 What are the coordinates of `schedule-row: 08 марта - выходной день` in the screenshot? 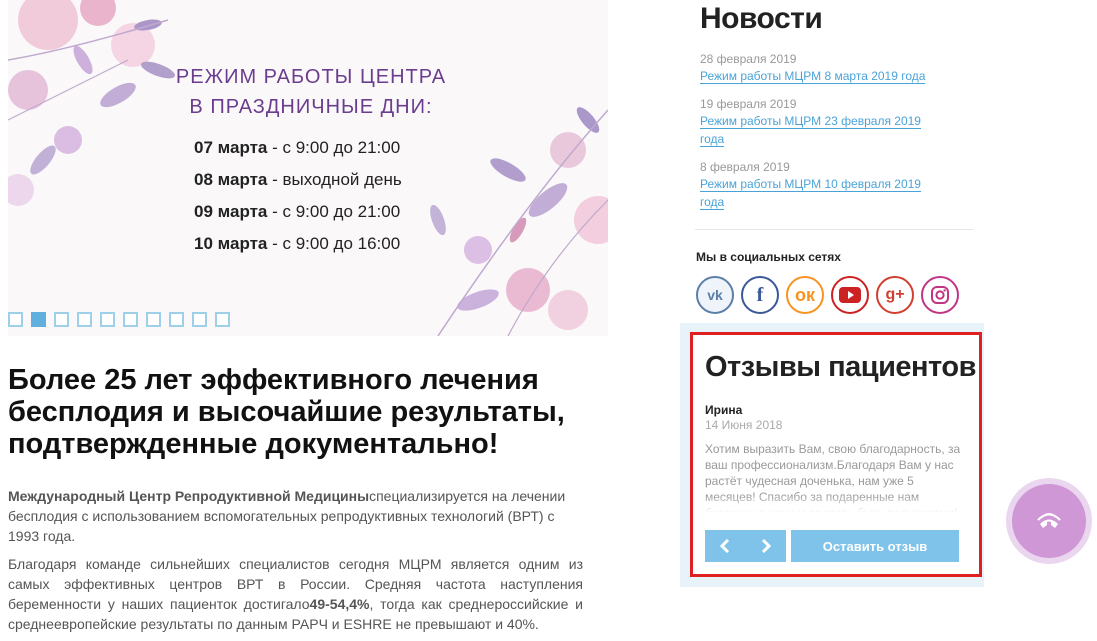 It's located at (321, 180).